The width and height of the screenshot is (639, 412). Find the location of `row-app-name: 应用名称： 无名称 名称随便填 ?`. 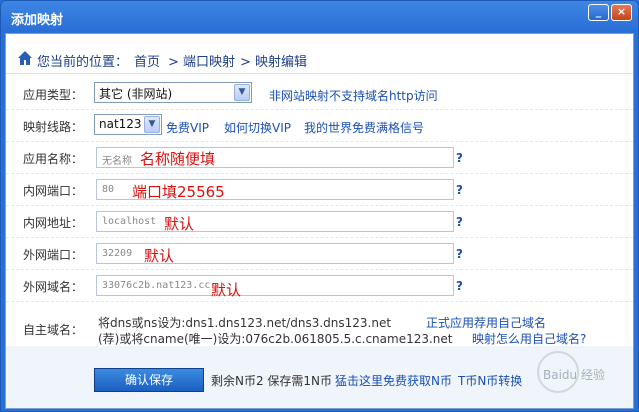

row-app-name: 应用名称： 无名称 名称随便填 ? is located at coordinates (319, 158).